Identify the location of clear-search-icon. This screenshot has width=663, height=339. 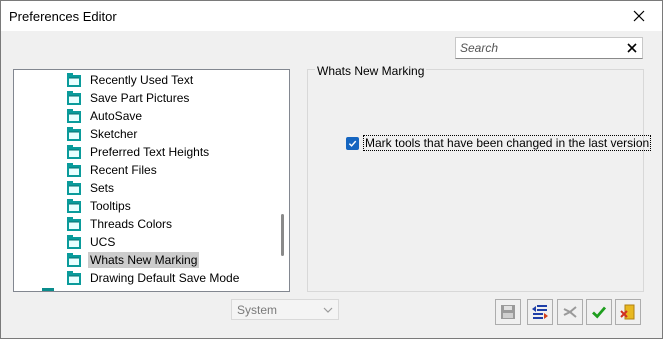
(632, 48).